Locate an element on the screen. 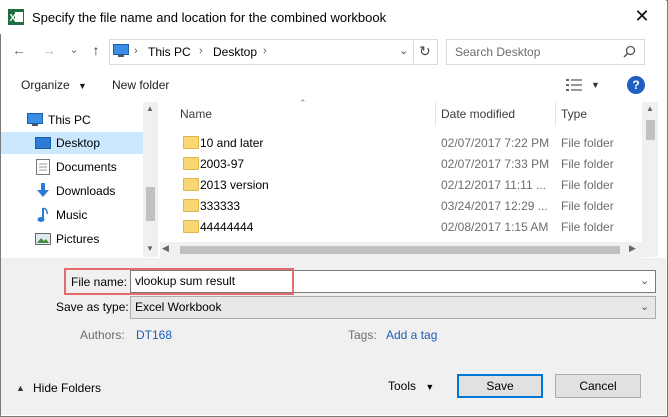 The width and height of the screenshot is (668, 417). address-dropdown-icon: ⌄ is located at coordinates (403, 50).